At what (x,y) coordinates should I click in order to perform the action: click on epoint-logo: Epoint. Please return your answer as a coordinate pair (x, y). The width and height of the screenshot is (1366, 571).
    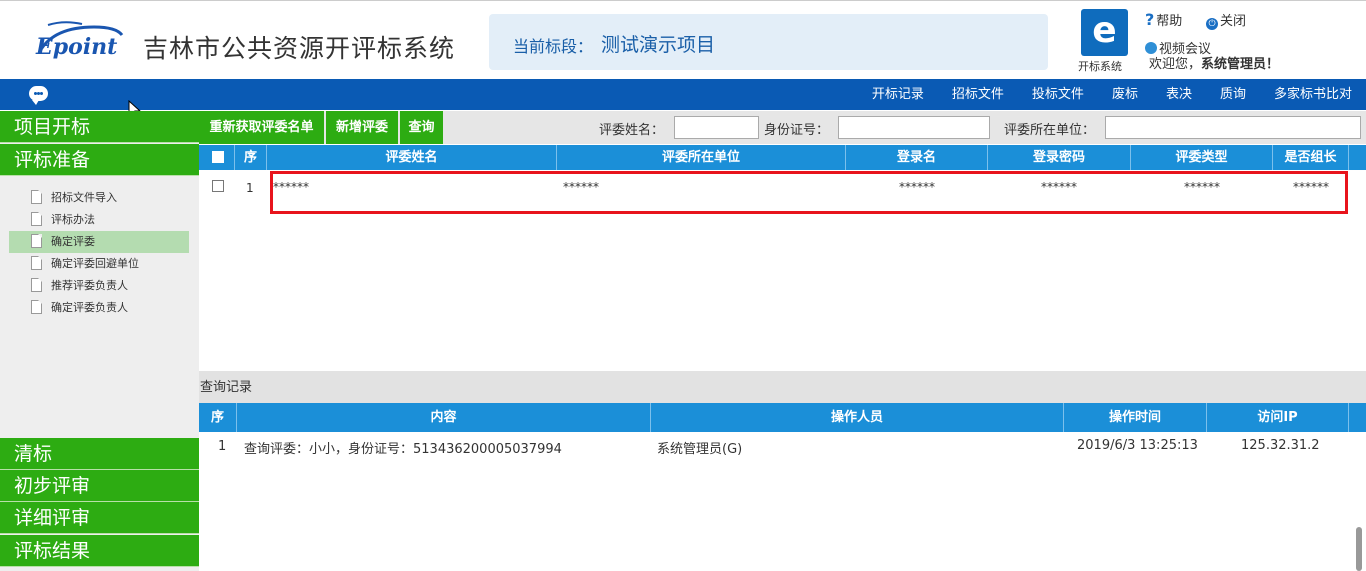
    Looking at the image, I should click on (79, 40).